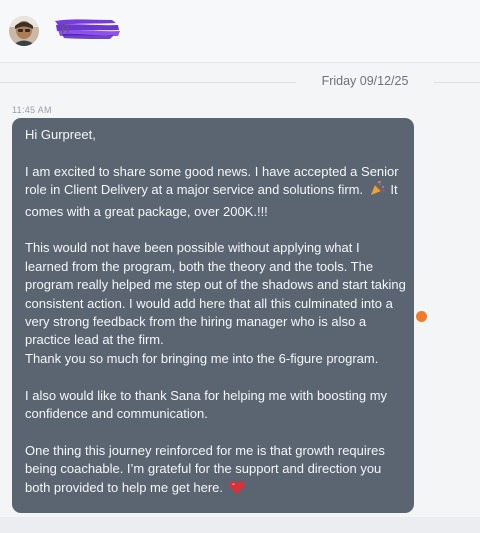  What do you see at coordinates (240, 31) in the screenshot?
I see `chat-header: n` at bounding box center [240, 31].